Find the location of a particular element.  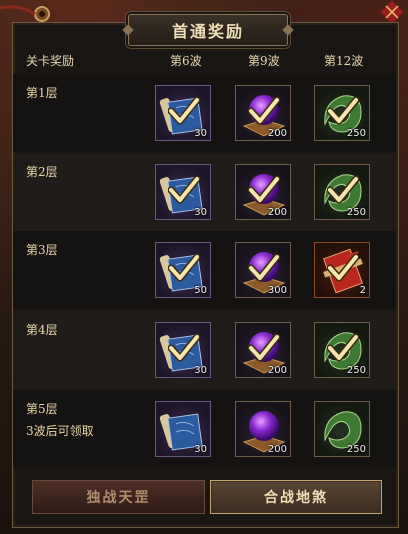

floor-label: 第1层 is located at coordinates (42, 93).